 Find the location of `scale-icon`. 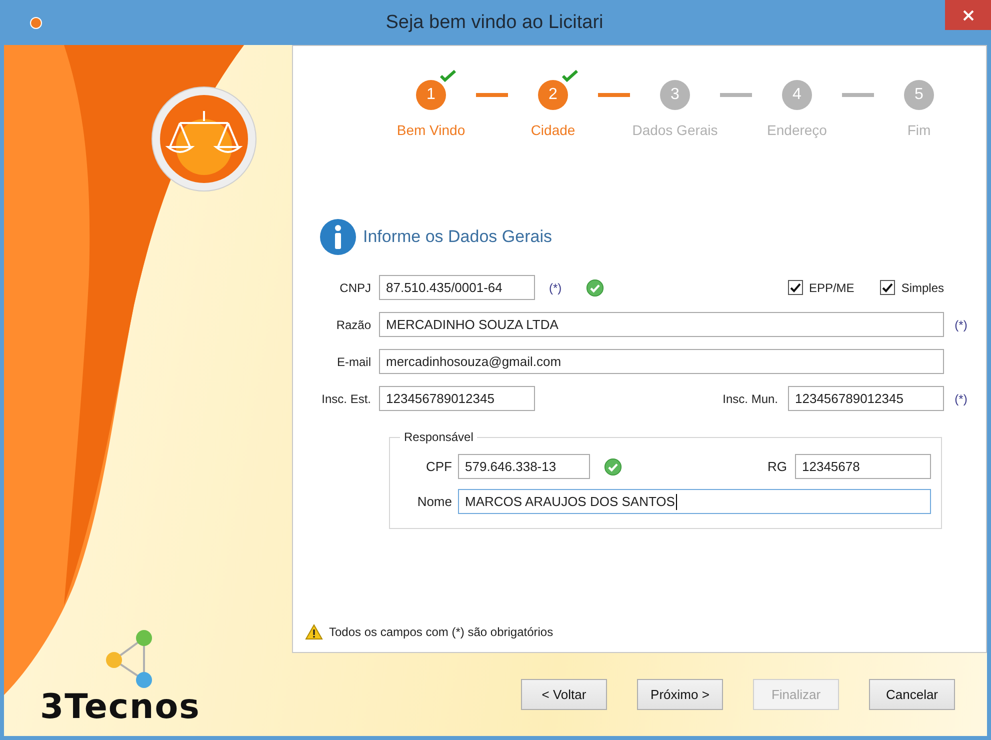

scale-icon is located at coordinates (204, 139).